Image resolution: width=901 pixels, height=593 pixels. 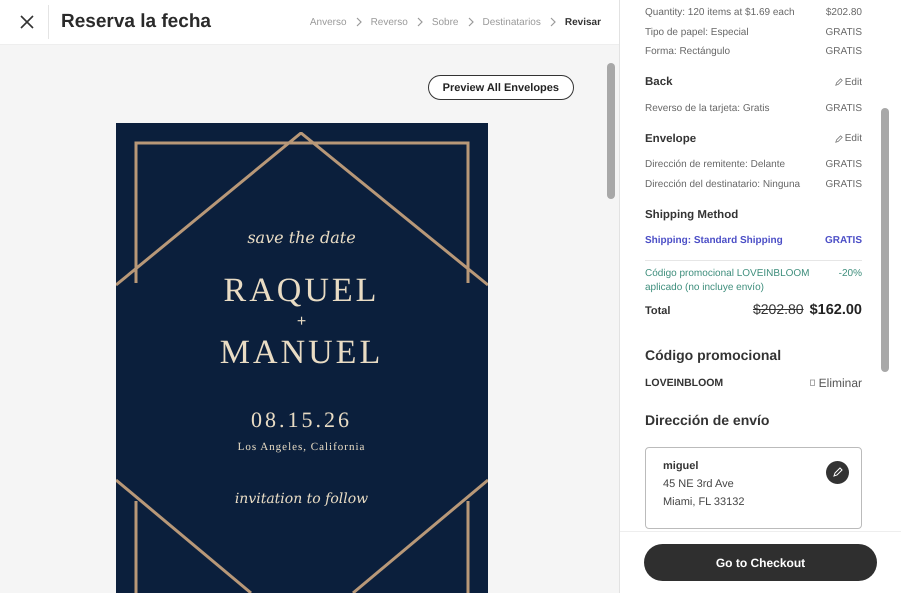 I want to click on shipping-method-label: Shipping: Standard Shipping, so click(x=714, y=241).